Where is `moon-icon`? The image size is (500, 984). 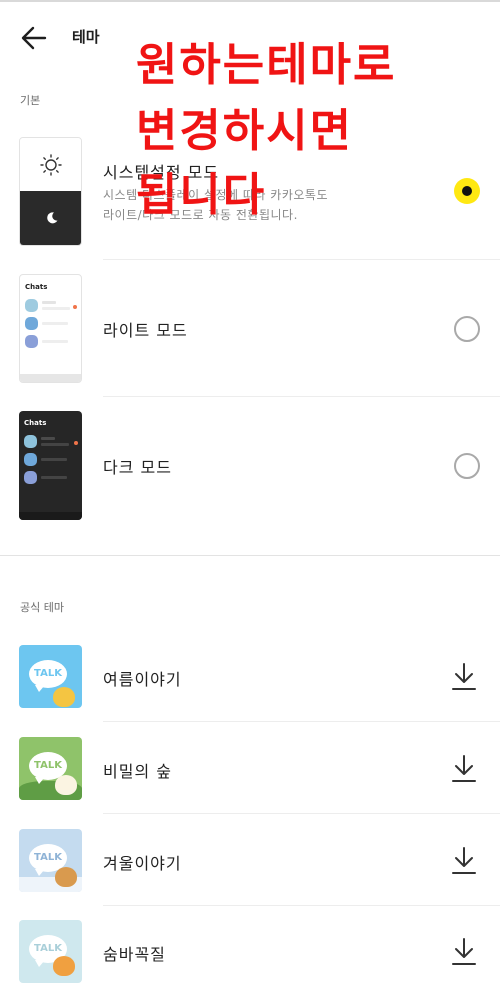
moon-icon is located at coordinates (52, 218).